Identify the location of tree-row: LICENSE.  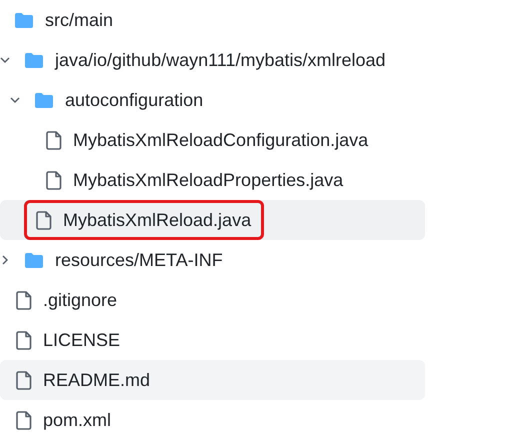
(212, 340).